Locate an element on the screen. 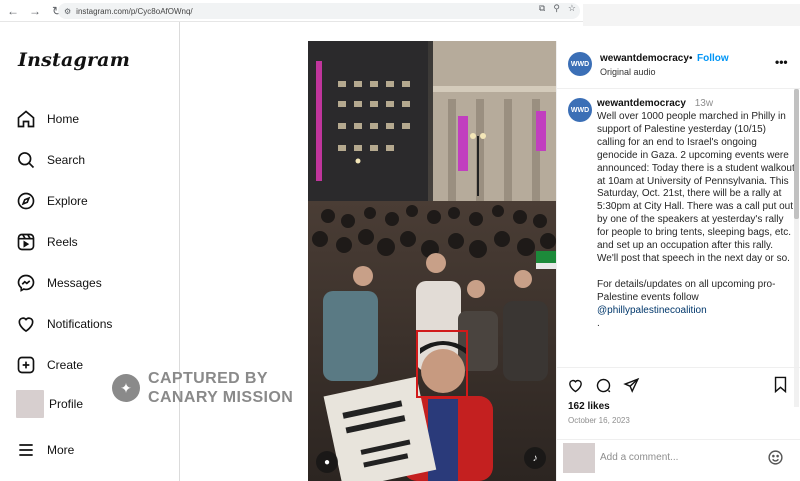 The width and height of the screenshot is (800, 481). sidebar-item-label: Profile is located at coordinates (66, 404).